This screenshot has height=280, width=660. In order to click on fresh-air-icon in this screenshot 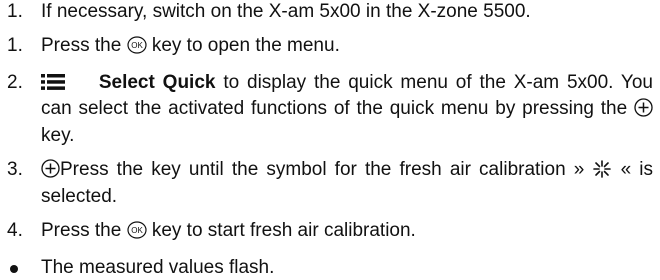, I will do `click(602, 172)`.